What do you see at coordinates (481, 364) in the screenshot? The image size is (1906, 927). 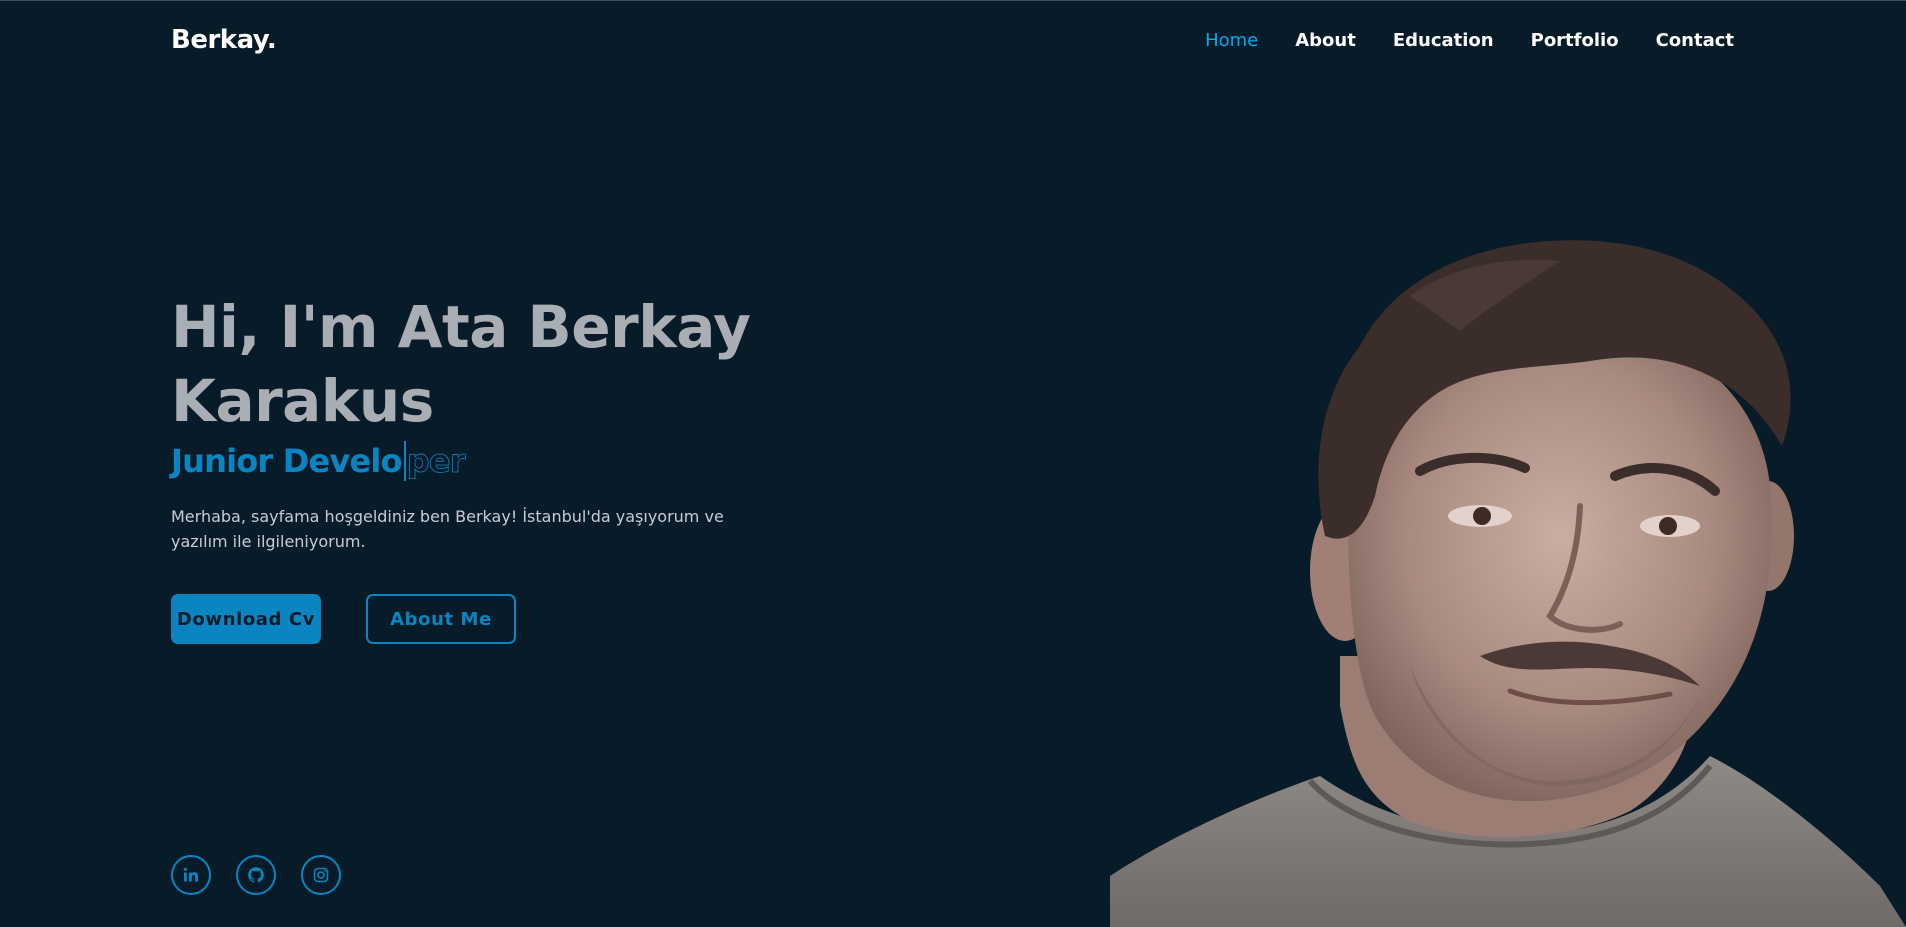 I see `hero-title: Hi, I'm Ata Berkay Karakus` at bounding box center [481, 364].